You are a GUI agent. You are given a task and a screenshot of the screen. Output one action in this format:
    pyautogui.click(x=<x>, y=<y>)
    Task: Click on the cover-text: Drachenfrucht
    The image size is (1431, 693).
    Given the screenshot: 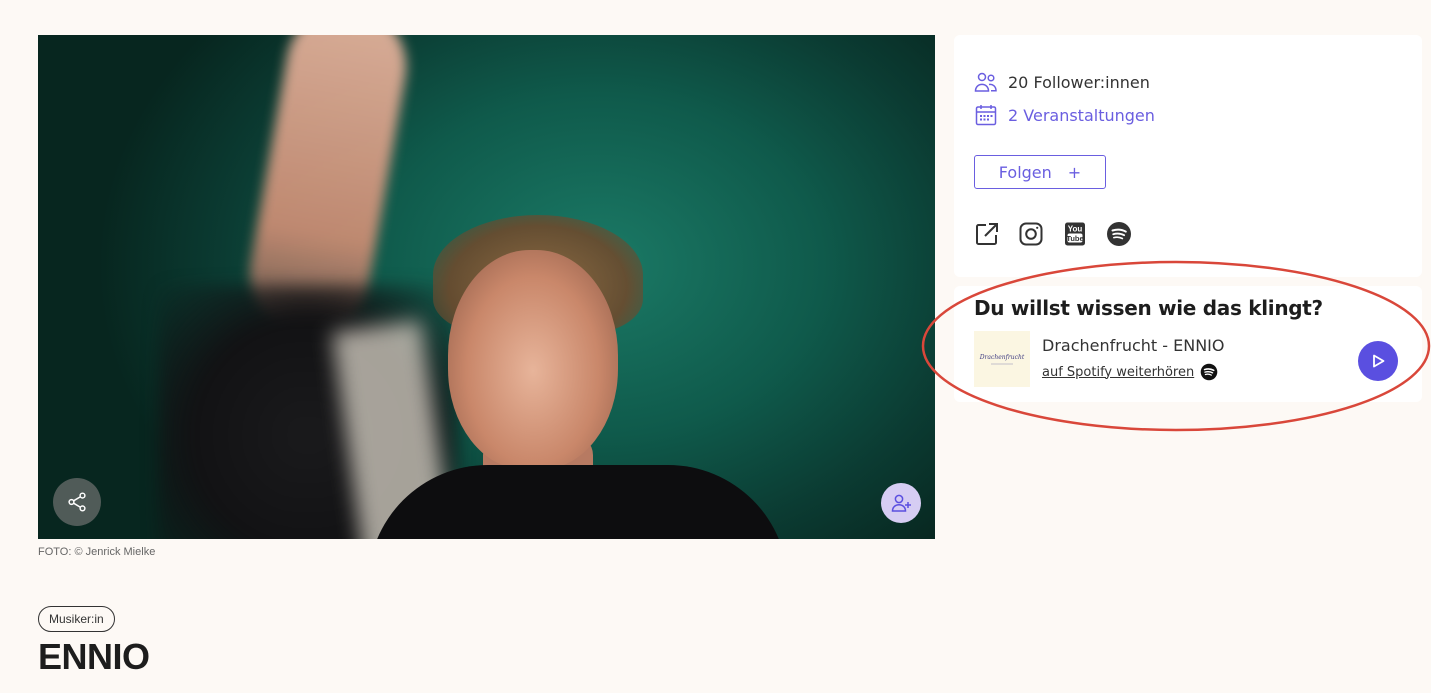 What is the action you would take?
    pyautogui.click(x=1002, y=357)
    